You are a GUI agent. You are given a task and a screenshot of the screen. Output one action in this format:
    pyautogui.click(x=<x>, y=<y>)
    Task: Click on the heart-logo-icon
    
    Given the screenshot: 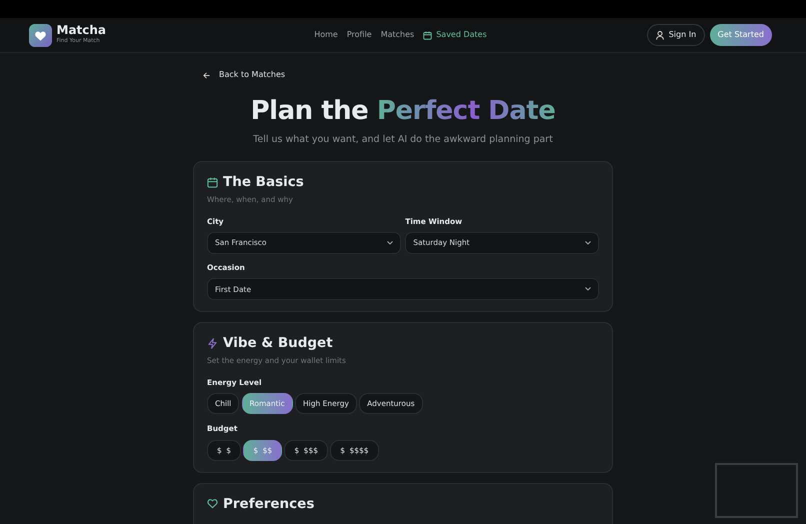 What is the action you would take?
    pyautogui.click(x=40, y=35)
    